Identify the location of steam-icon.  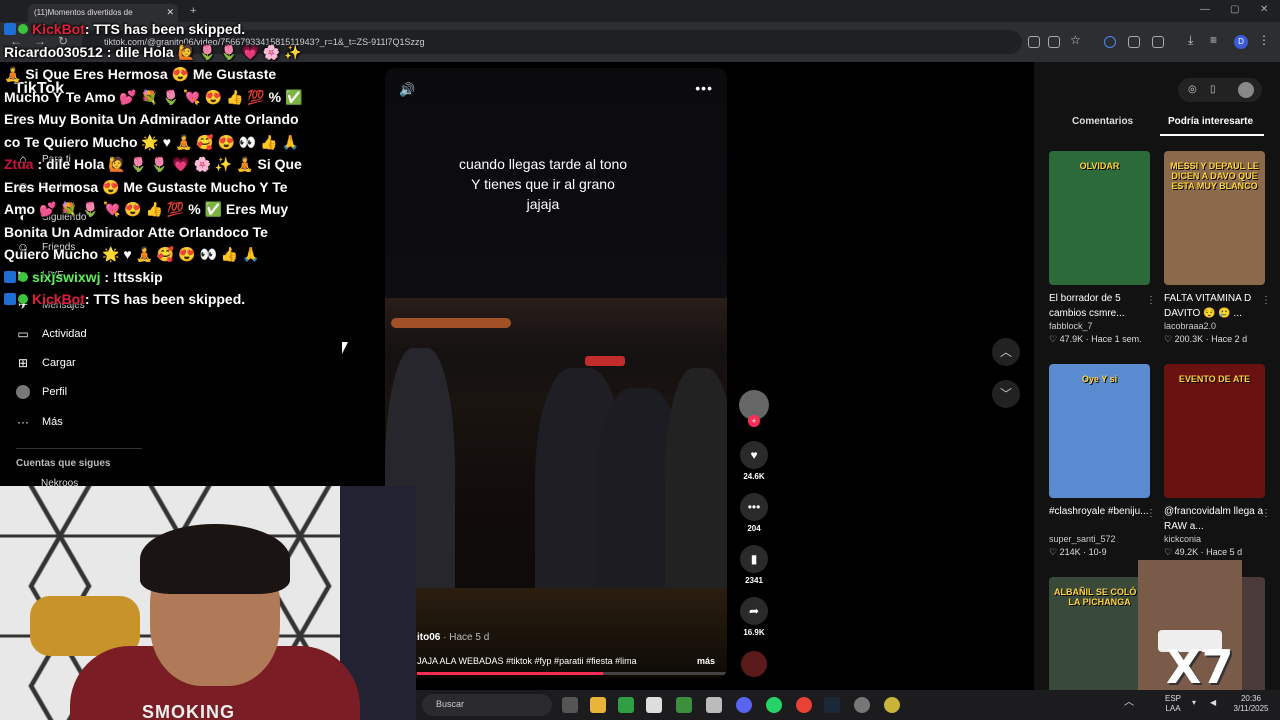
(832, 705).